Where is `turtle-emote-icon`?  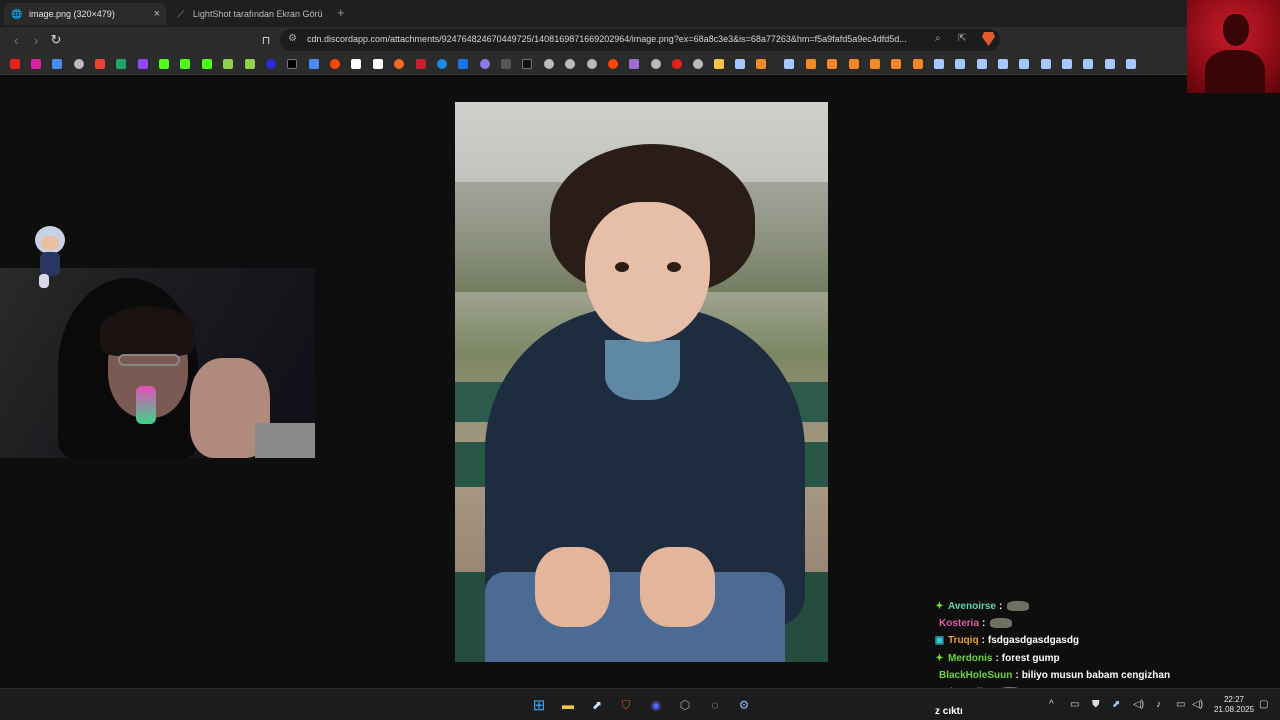 turtle-emote-icon is located at coordinates (1018, 606).